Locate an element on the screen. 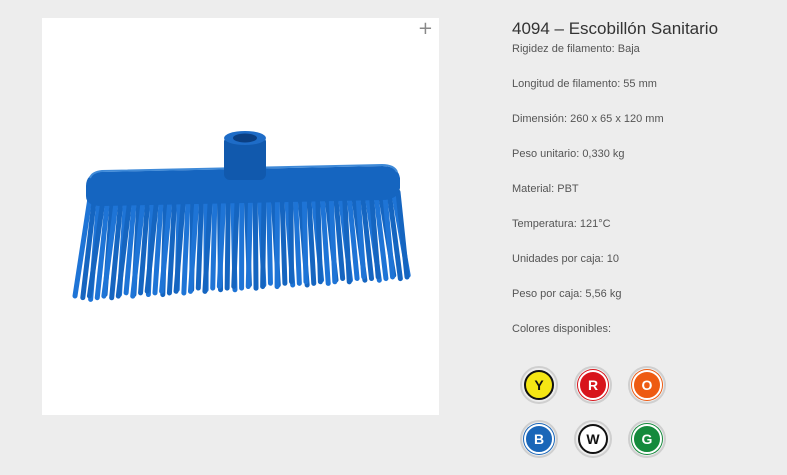 This screenshot has width=787, height=475. color-swatch-yellow: Y is located at coordinates (539, 385).